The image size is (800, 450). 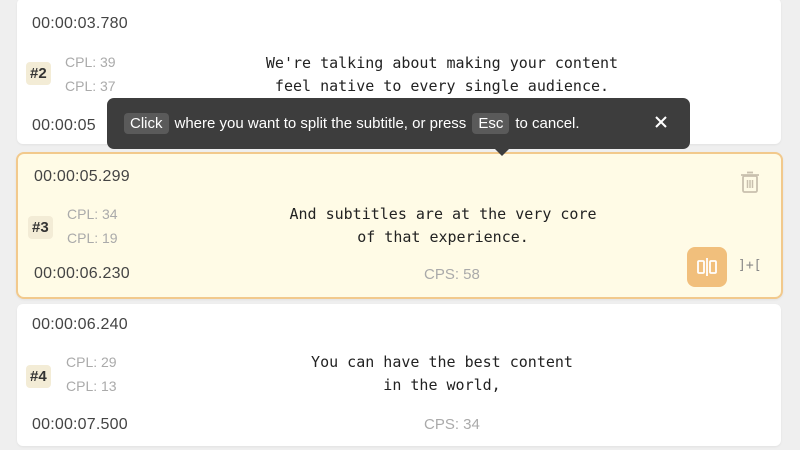 What do you see at coordinates (452, 424) in the screenshot?
I see `cps-value: CPS: 34` at bounding box center [452, 424].